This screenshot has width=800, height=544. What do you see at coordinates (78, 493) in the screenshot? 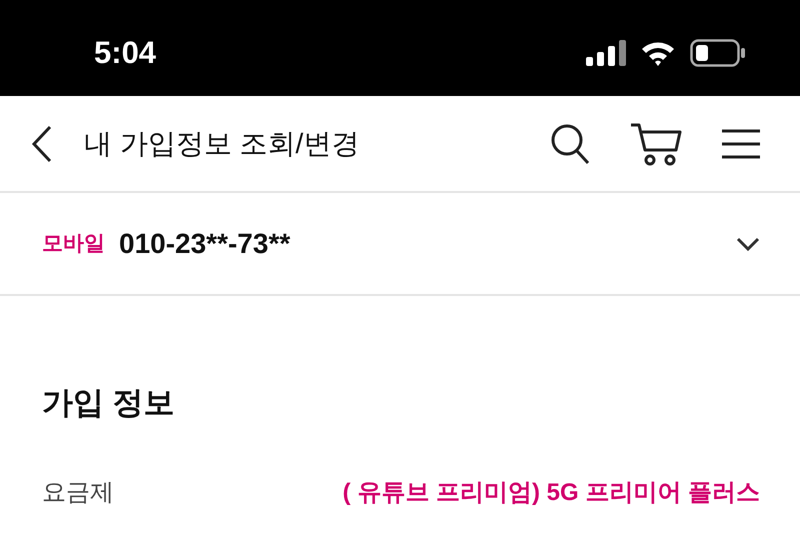
I see `field-label: 요금제` at bounding box center [78, 493].